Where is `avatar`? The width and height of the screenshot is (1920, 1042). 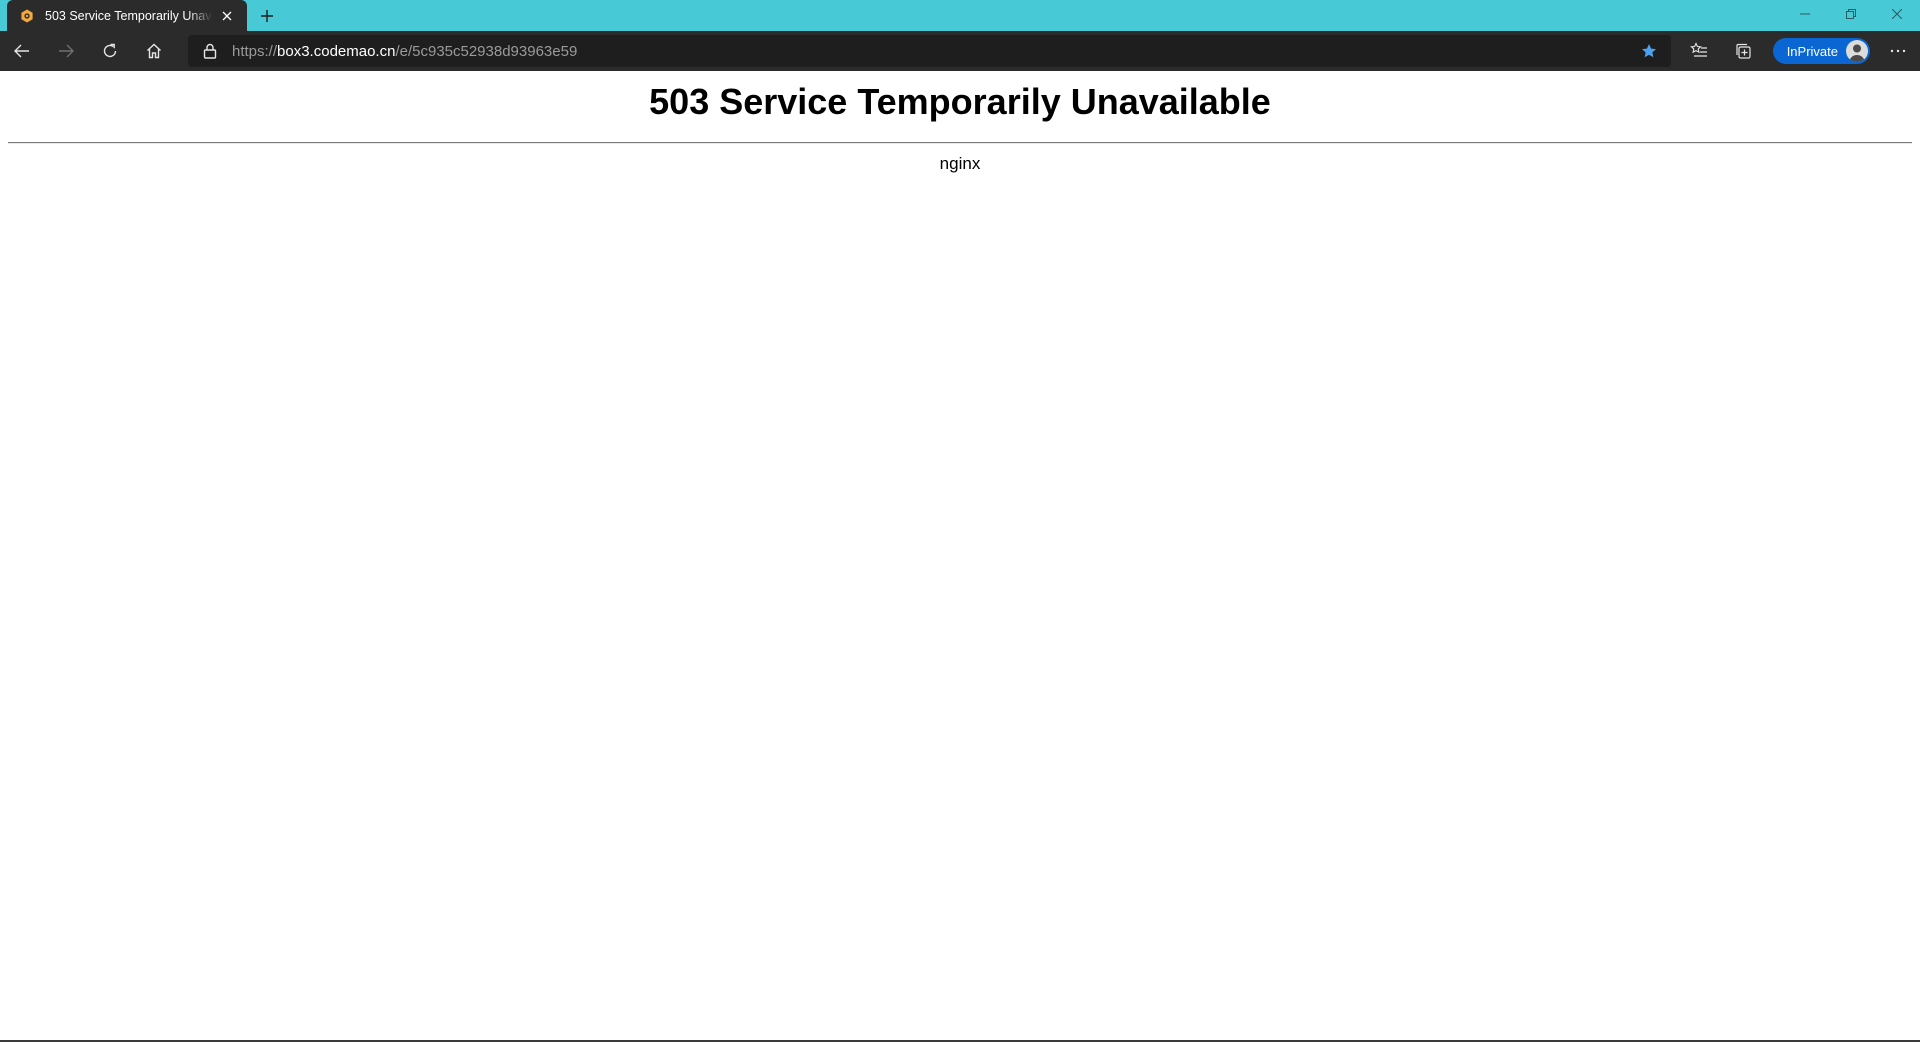
avatar is located at coordinates (1857, 51).